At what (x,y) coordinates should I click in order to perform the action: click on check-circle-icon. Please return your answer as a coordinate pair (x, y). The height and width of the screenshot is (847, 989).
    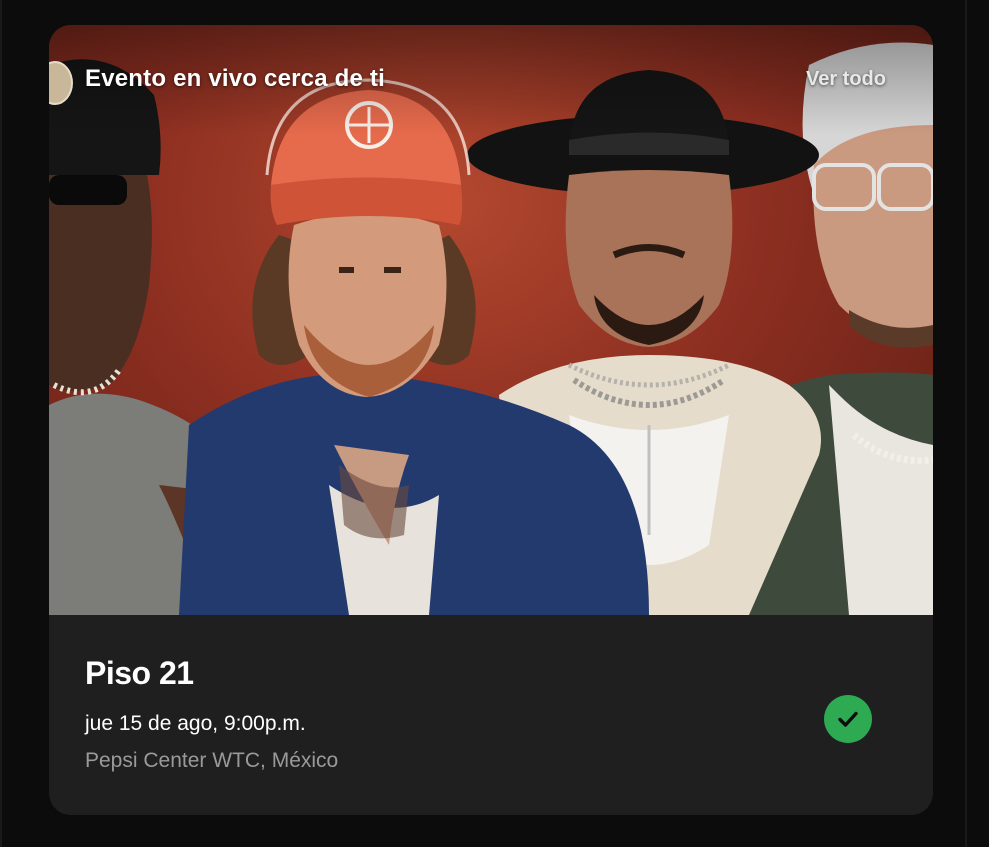
    Looking at the image, I should click on (848, 719).